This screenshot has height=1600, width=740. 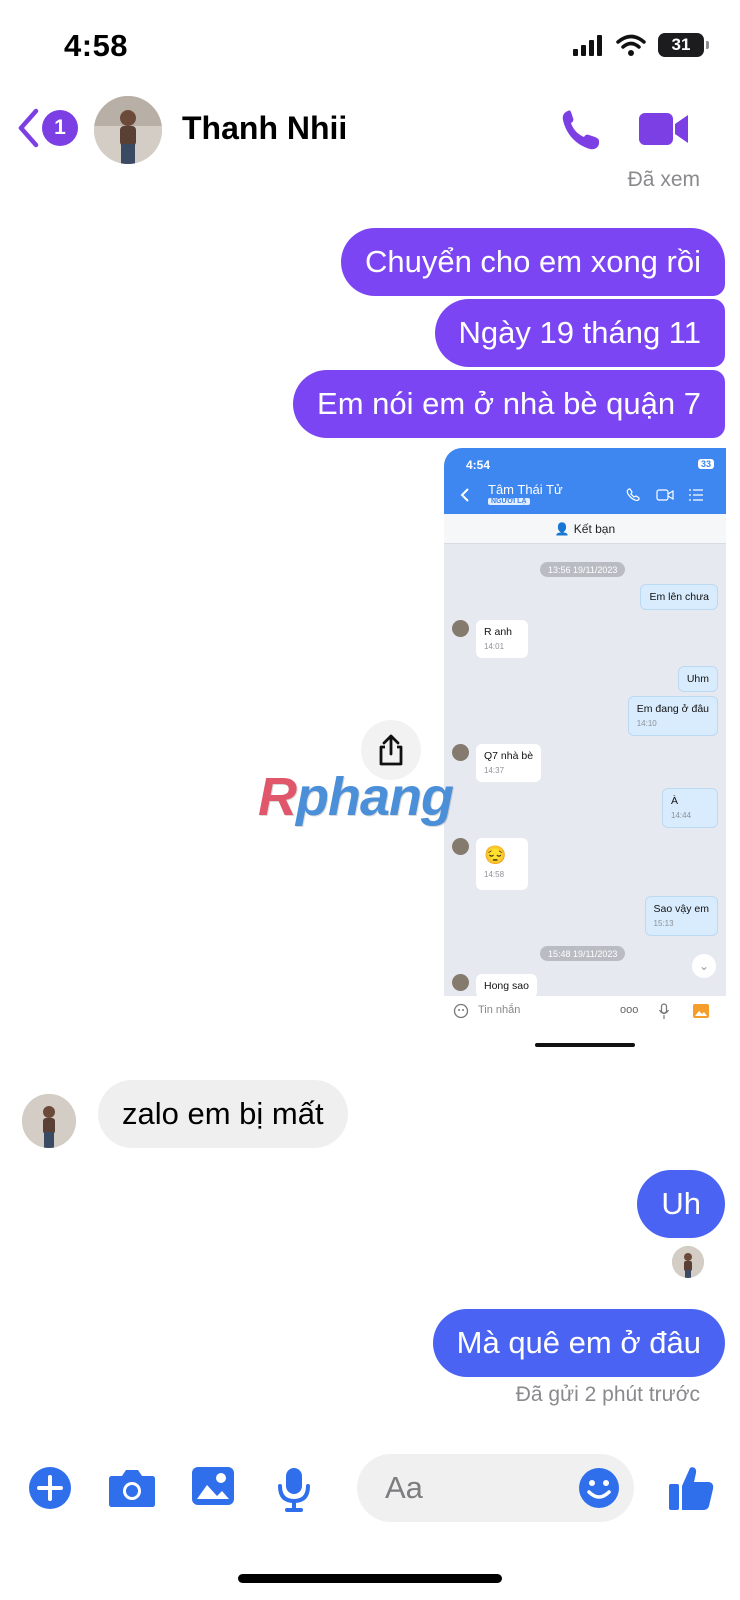 What do you see at coordinates (60, 128) in the screenshot?
I see `unread-badge: 1` at bounding box center [60, 128].